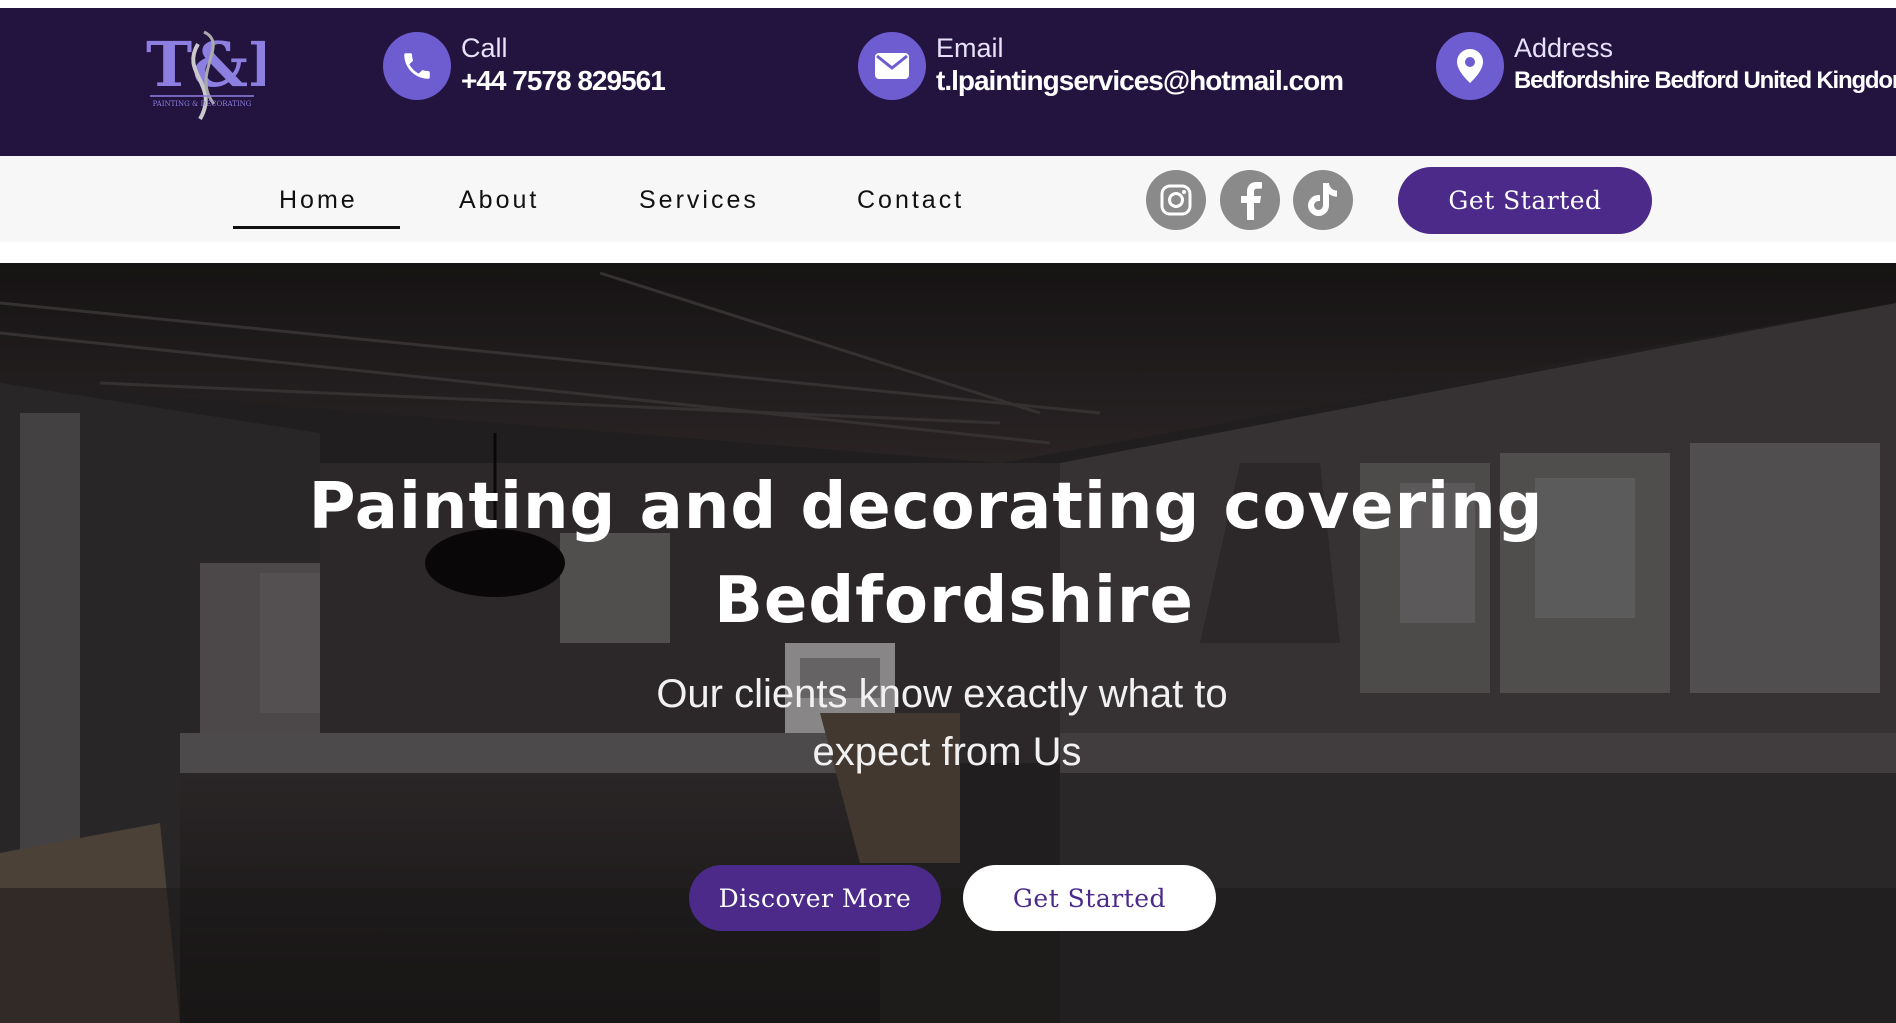 The image size is (1896, 1023). I want to click on nav-contact: Contact, so click(910, 200).